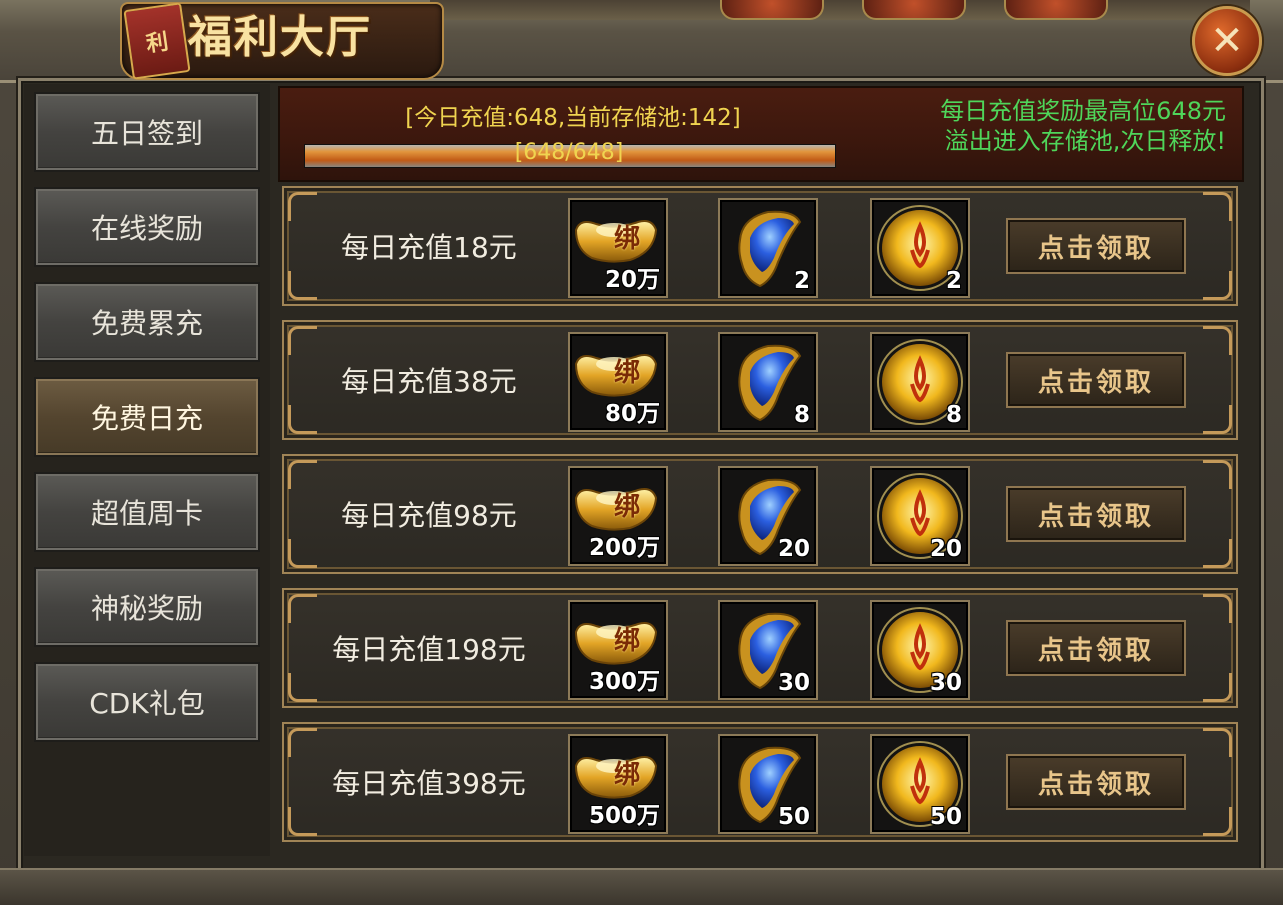 Image resolution: width=1283 pixels, height=905 pixels. What do you see at coordinates (641, 886) in the screenshot?
I see `bottom-bar` at bounding box center [641, 886].